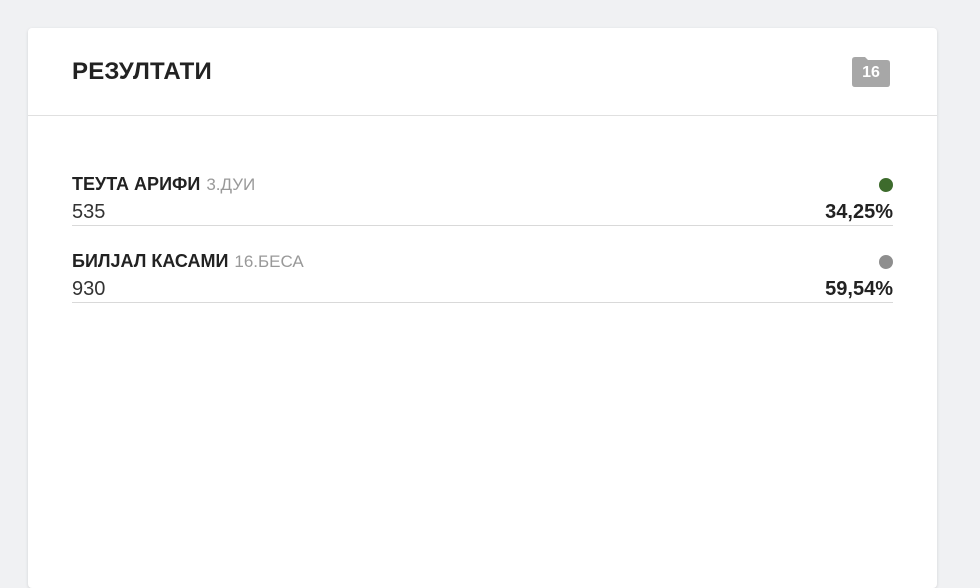 The image size is (980, 588). I want to click on vote-count: 535, so click(89, 212).